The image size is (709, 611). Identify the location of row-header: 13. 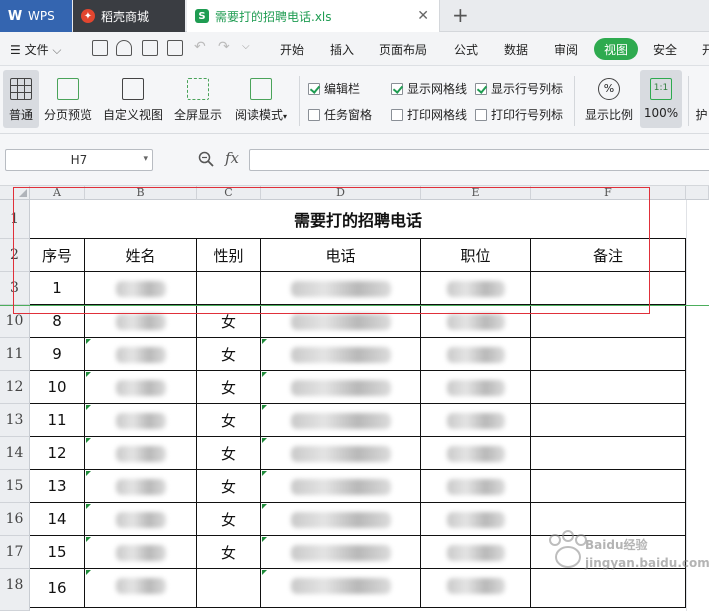
(15, 420).